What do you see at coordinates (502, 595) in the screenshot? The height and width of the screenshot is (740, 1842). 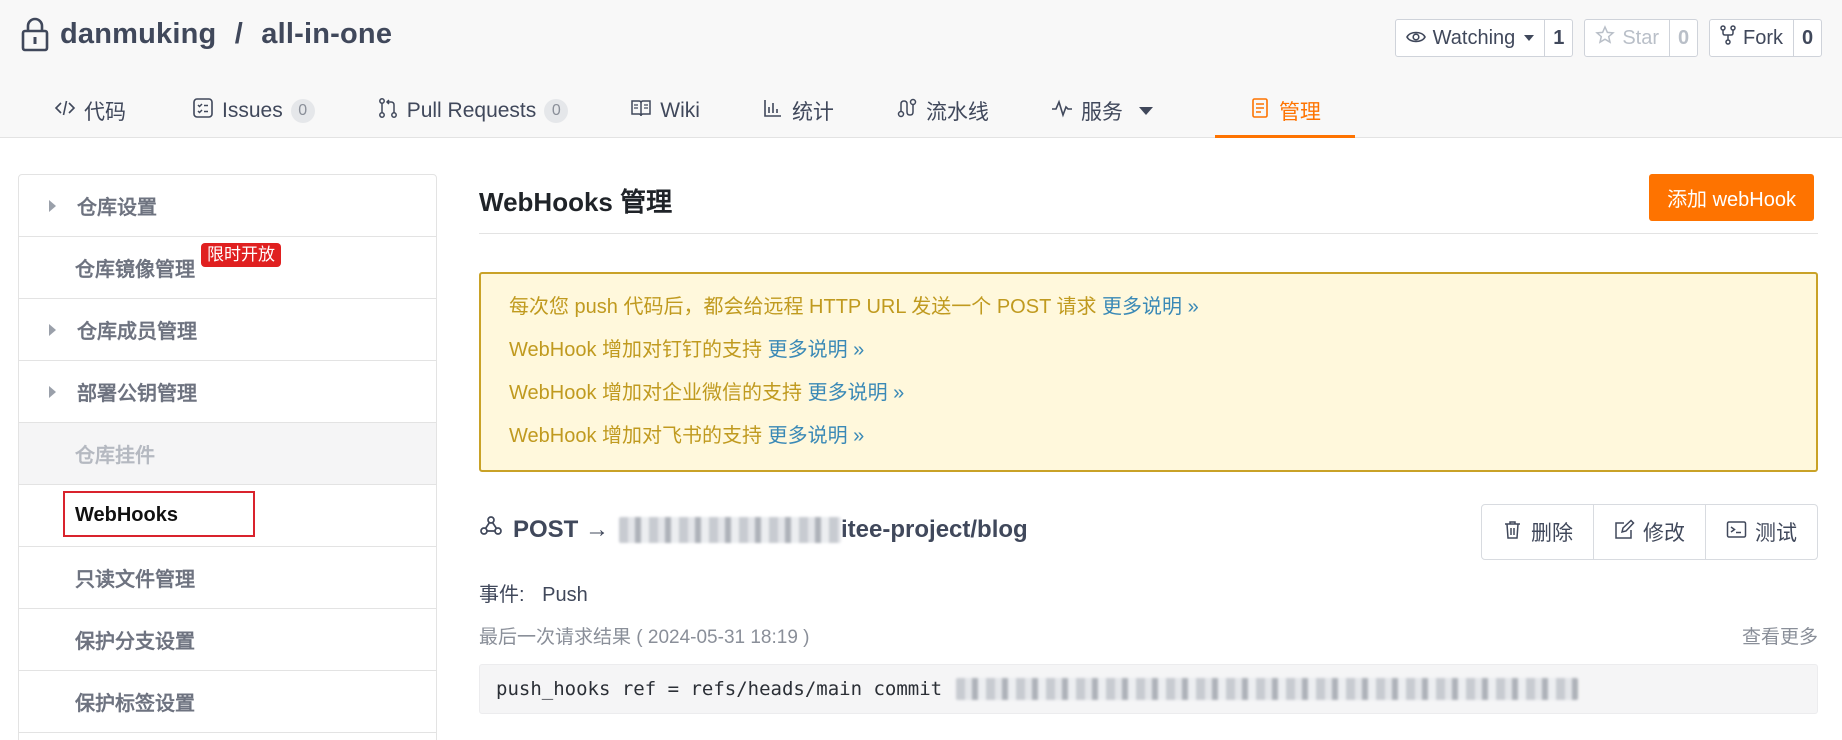 I see `event-label: 事件:` at bounding box center [502, 595].